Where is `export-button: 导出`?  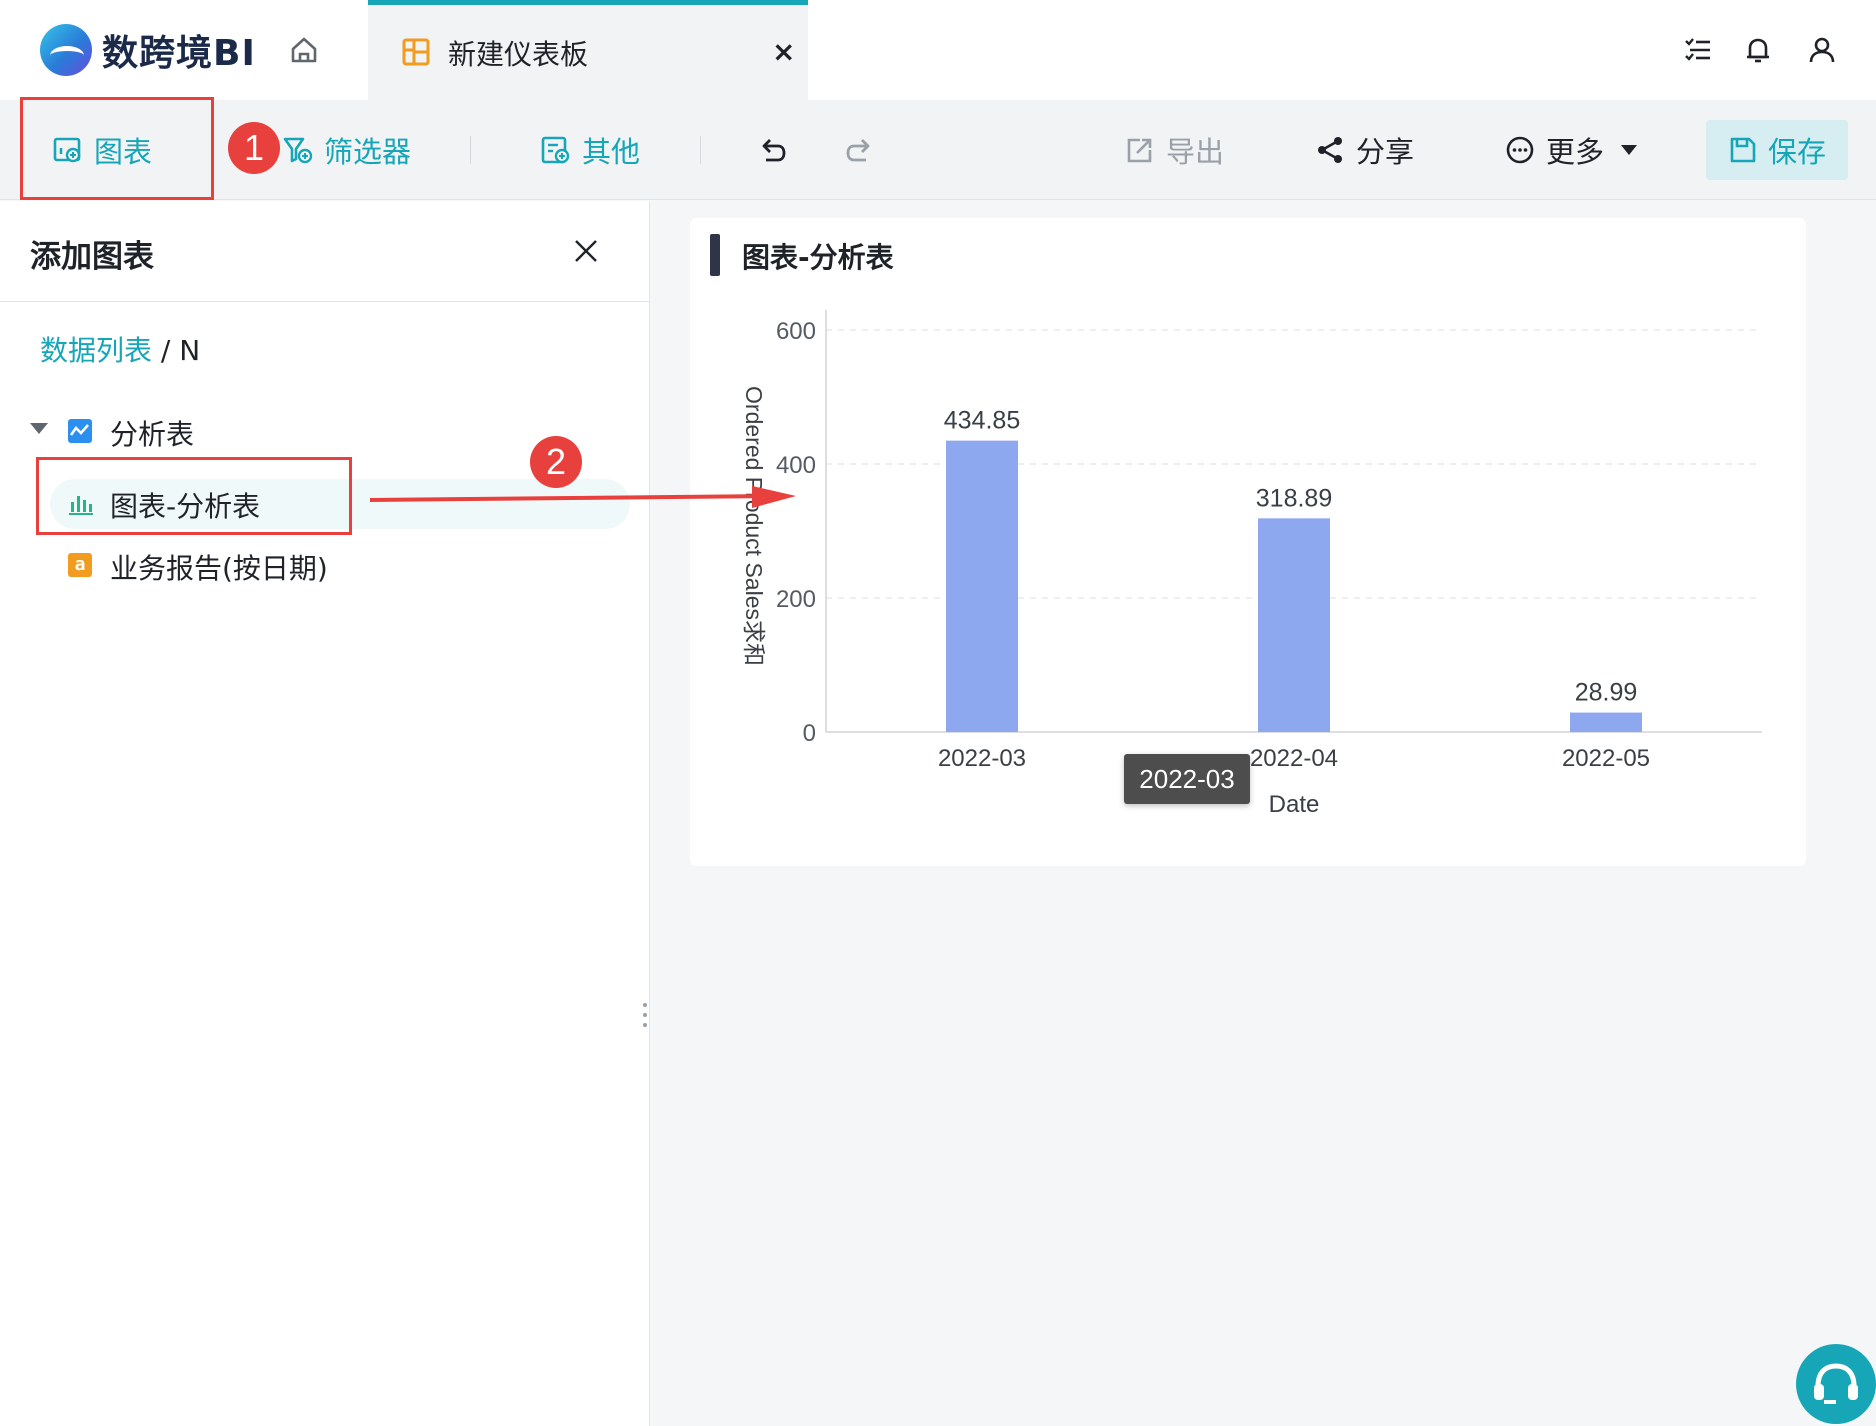 export-button: 导出 is located at coordinates (1174, 150).